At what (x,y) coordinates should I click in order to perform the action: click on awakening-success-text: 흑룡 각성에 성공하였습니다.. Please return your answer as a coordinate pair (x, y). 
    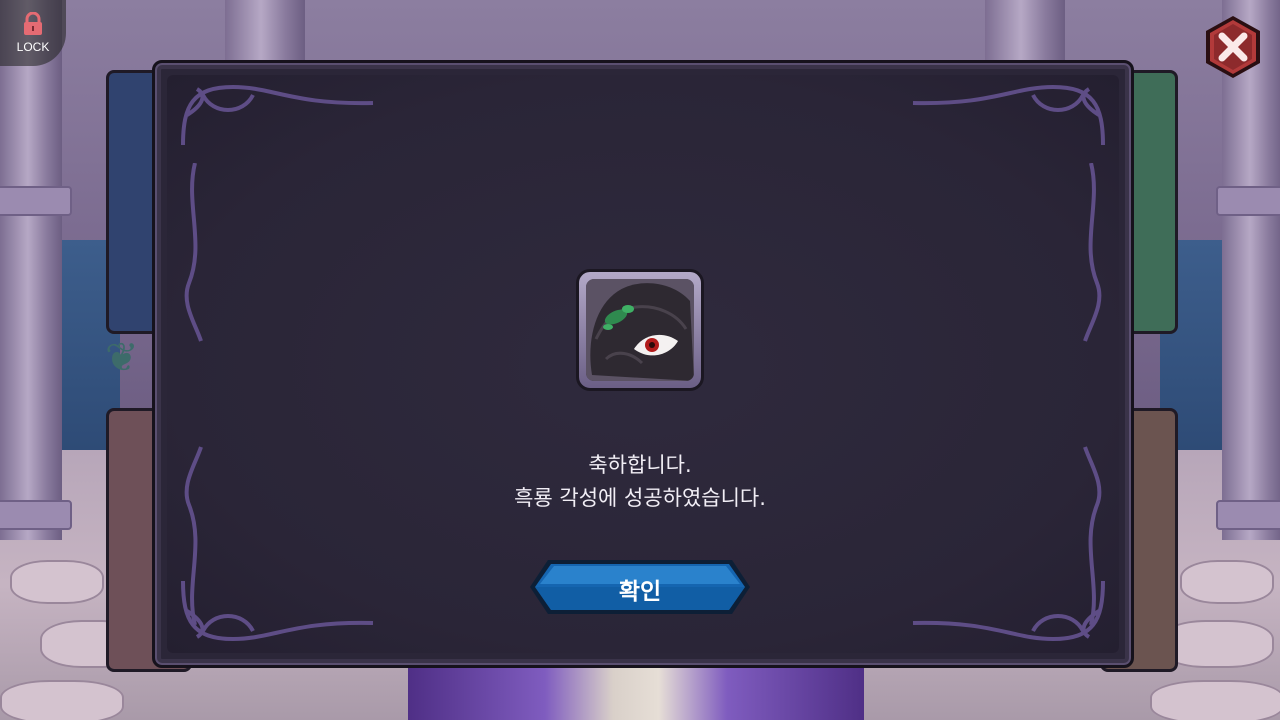
    Looking at the image, I should click on (640, 498).